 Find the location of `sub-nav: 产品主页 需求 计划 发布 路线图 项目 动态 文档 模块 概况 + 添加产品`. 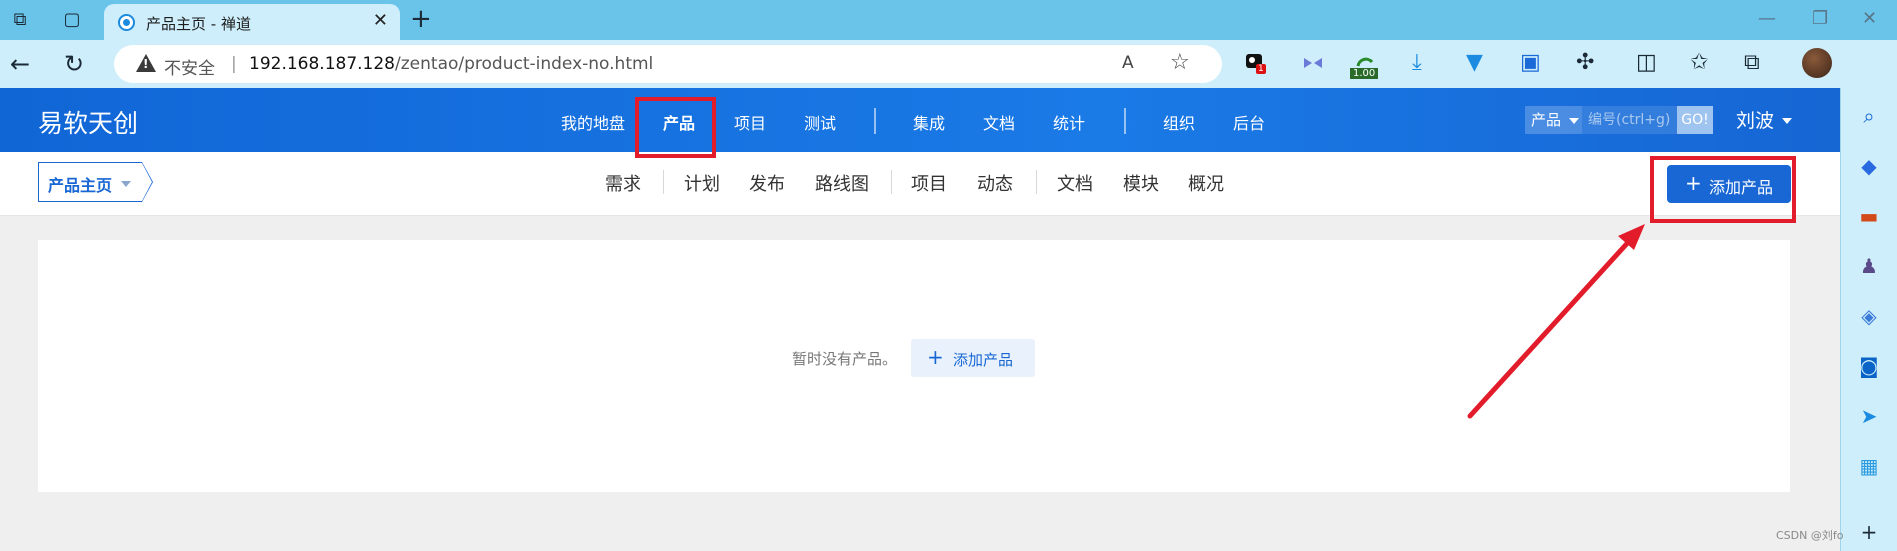

sub-nav: 产品主页 需求 计划 发布 路线图 项目 动态 文档 模块 概况 + 添加产品 is located at coordinates (920, 184).